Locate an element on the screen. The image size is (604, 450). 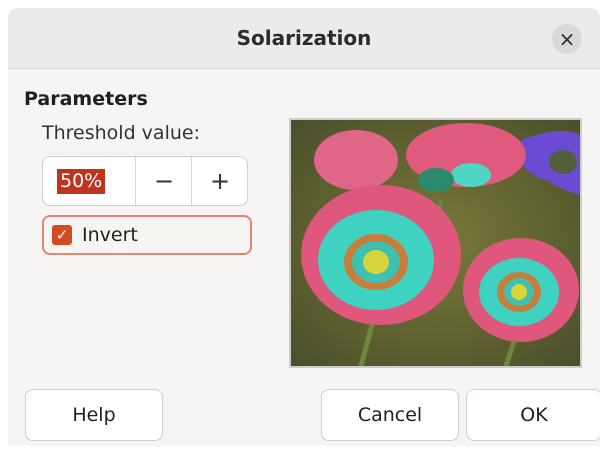
cancel-button: Cancel is located at coordinates (390, 415).